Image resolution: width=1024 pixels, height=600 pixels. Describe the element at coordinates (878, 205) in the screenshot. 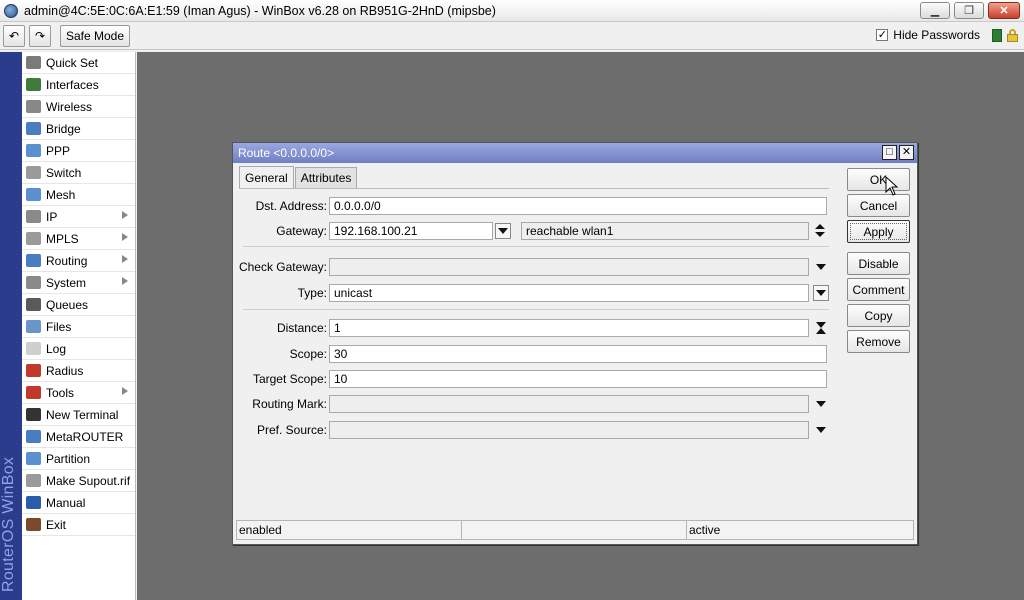

I see `cancel-button: Cancel` at that location.